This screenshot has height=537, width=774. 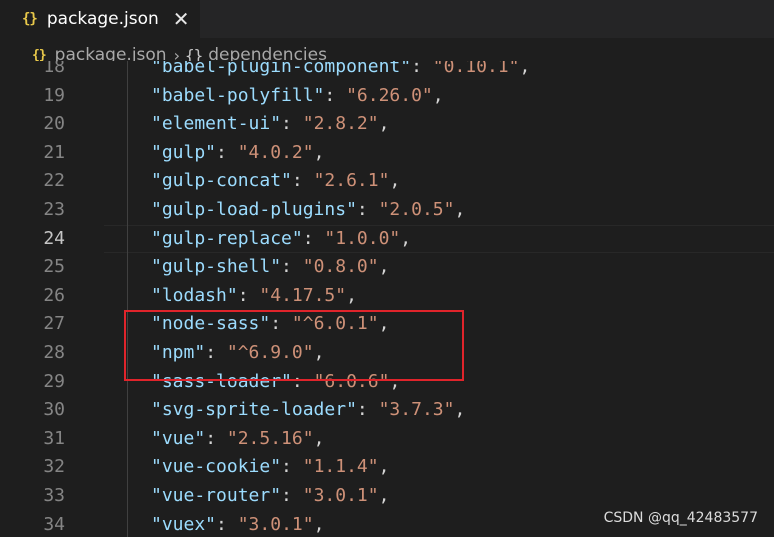 I want to click on json-value: "6.26.0", so click(x=389, y=95).